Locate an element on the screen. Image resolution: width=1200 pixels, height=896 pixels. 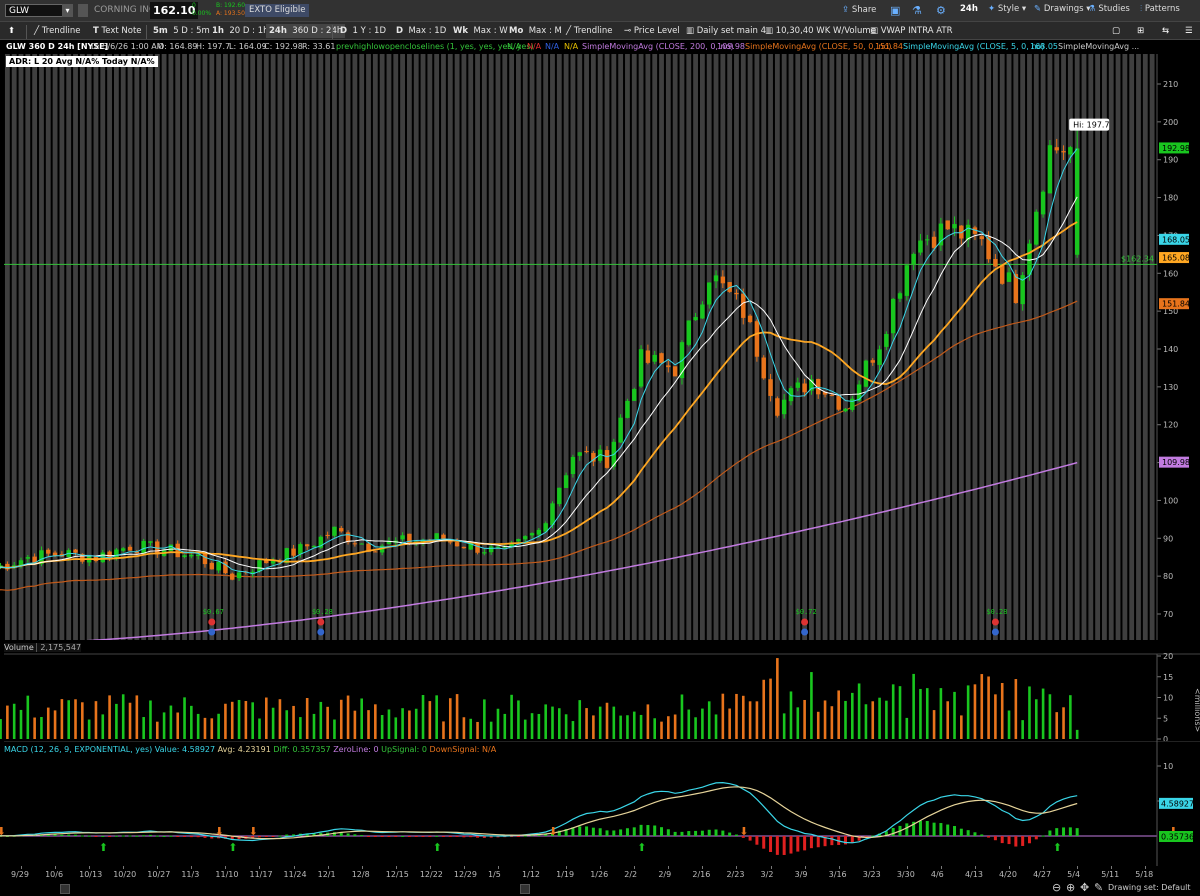
macd-chart: ⬇⬆⬇⬆⬇⬆⬇⬆⬇⬆⬇⬆⬇⬆⬇105-54.589270.35736 is located at coordinates (600, 804).